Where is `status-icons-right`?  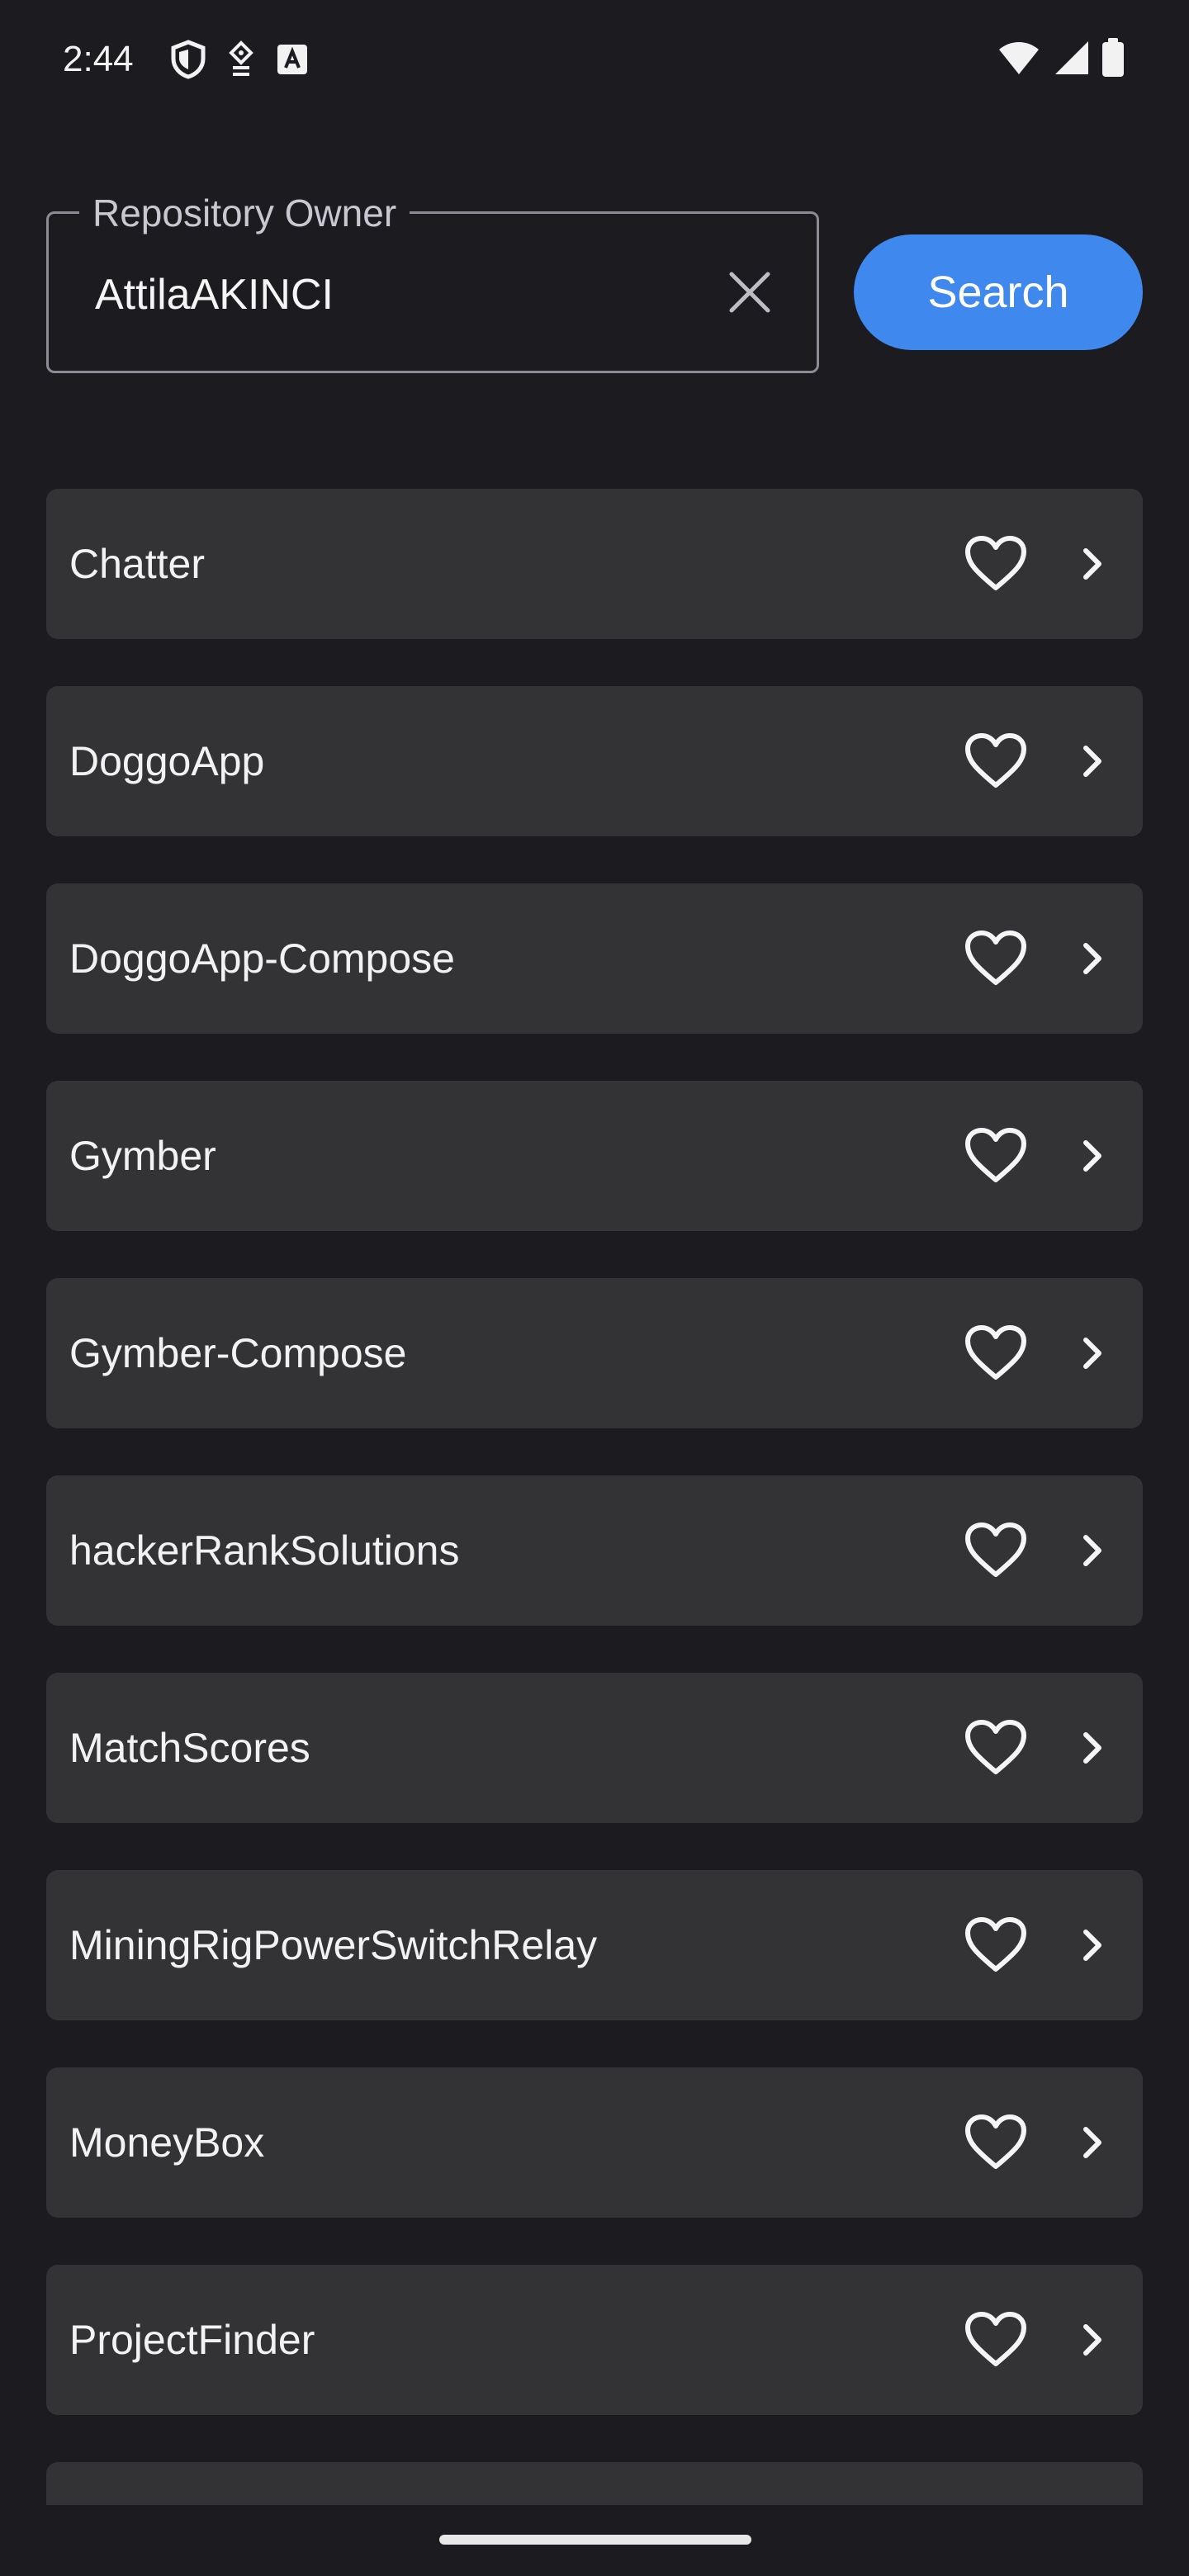
status-icons-right is located at coordinates (1061, 59).